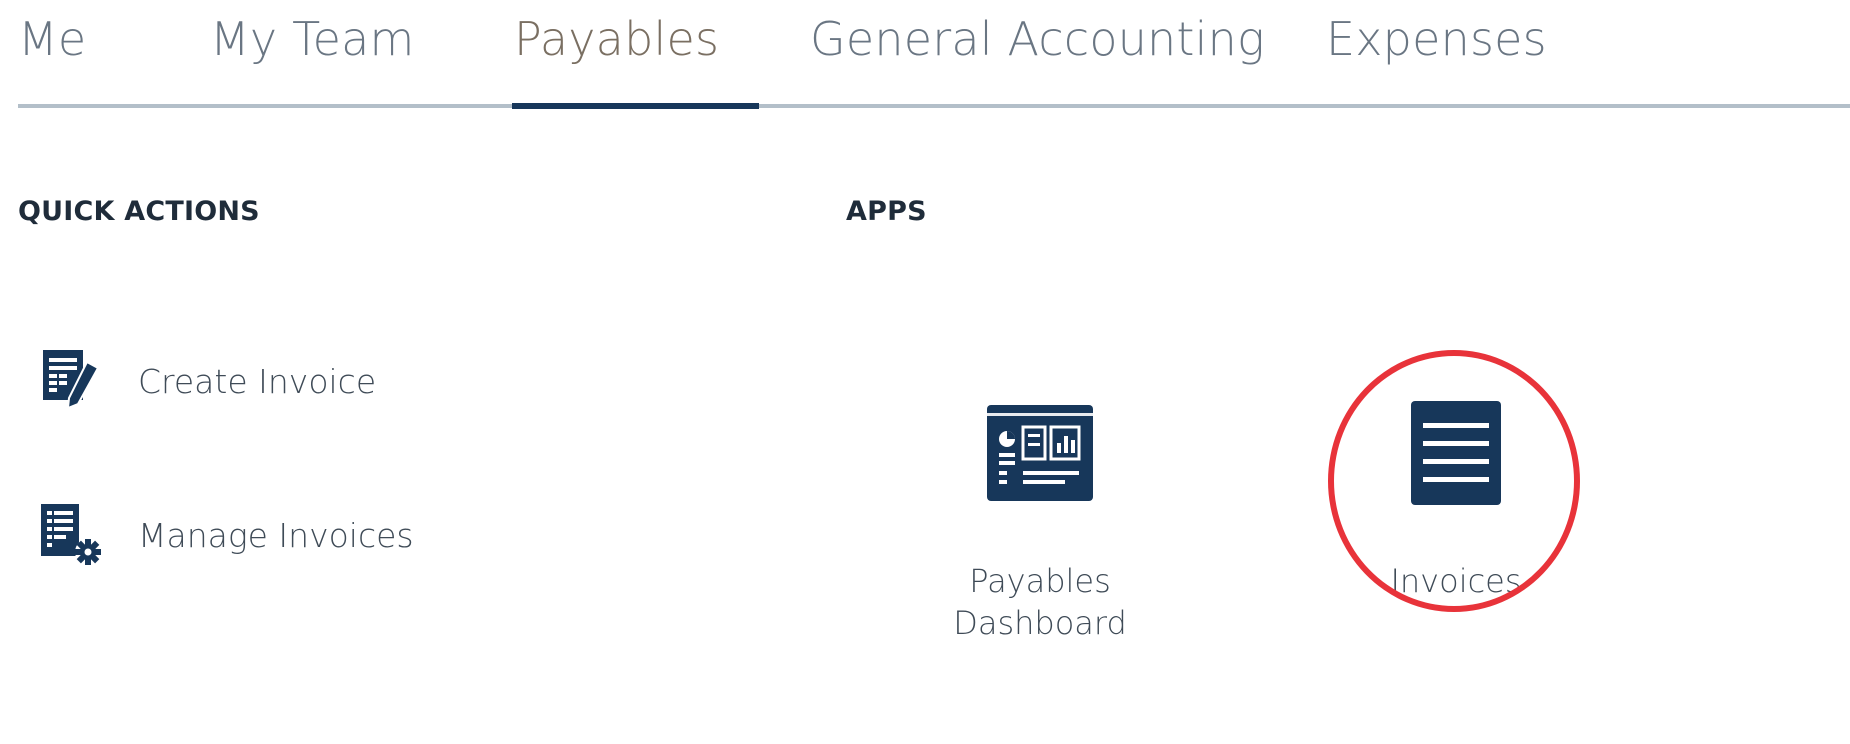 Image resolution: width=1850 pixels, height=744 pixels. Describe the element at coordinates (1040, 453) in the screenshot. I see `dashboard-icon` at that location.